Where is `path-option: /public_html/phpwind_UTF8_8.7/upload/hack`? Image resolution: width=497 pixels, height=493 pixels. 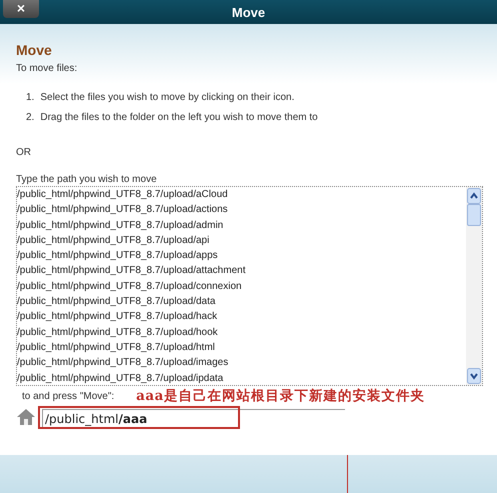
path-option: /public_html/phpwind_UTF8_8.7/upload/hack is located at coordinates (241, 317).